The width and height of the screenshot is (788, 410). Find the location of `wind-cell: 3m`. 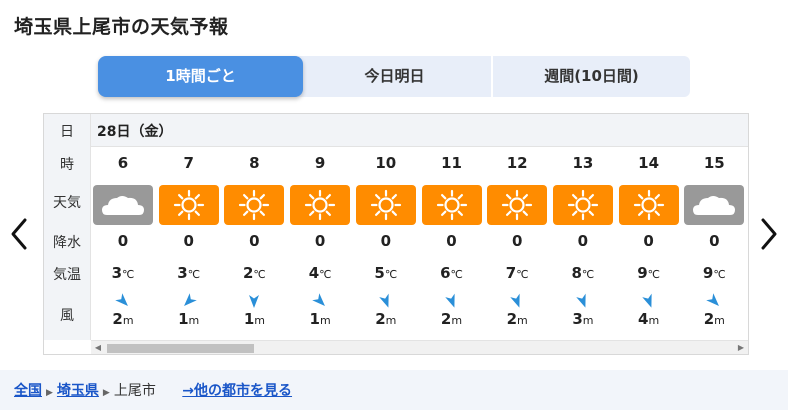

wind-cell: 3m is located at coordinates (583, 319).